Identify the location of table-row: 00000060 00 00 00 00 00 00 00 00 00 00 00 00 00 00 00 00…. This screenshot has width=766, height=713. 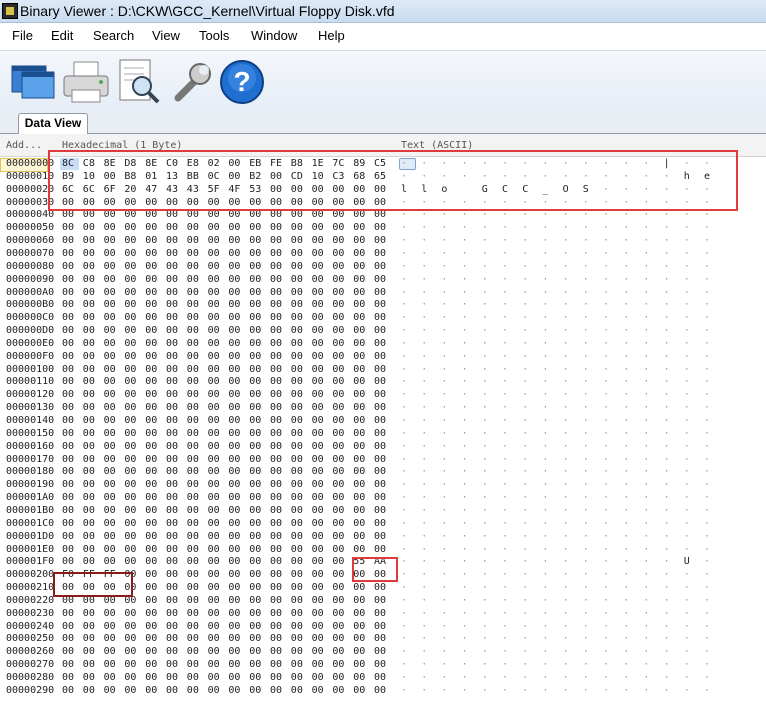
(383, 241).